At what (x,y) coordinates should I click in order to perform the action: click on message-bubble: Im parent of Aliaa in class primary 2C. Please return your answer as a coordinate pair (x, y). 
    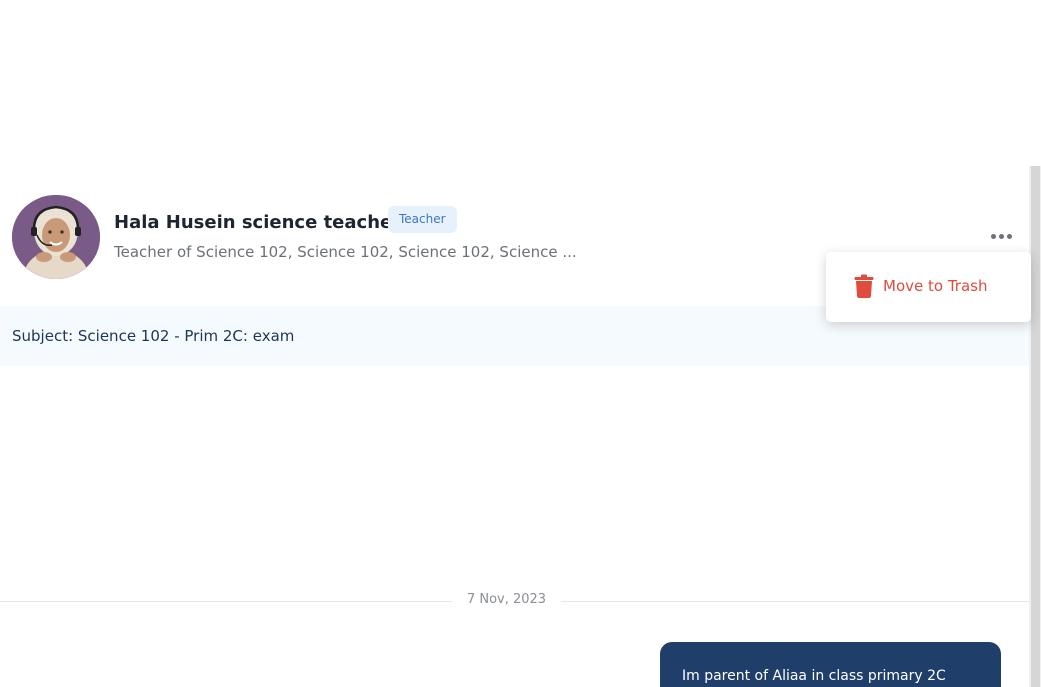
    Looking at the image, I should click on (830, 664).